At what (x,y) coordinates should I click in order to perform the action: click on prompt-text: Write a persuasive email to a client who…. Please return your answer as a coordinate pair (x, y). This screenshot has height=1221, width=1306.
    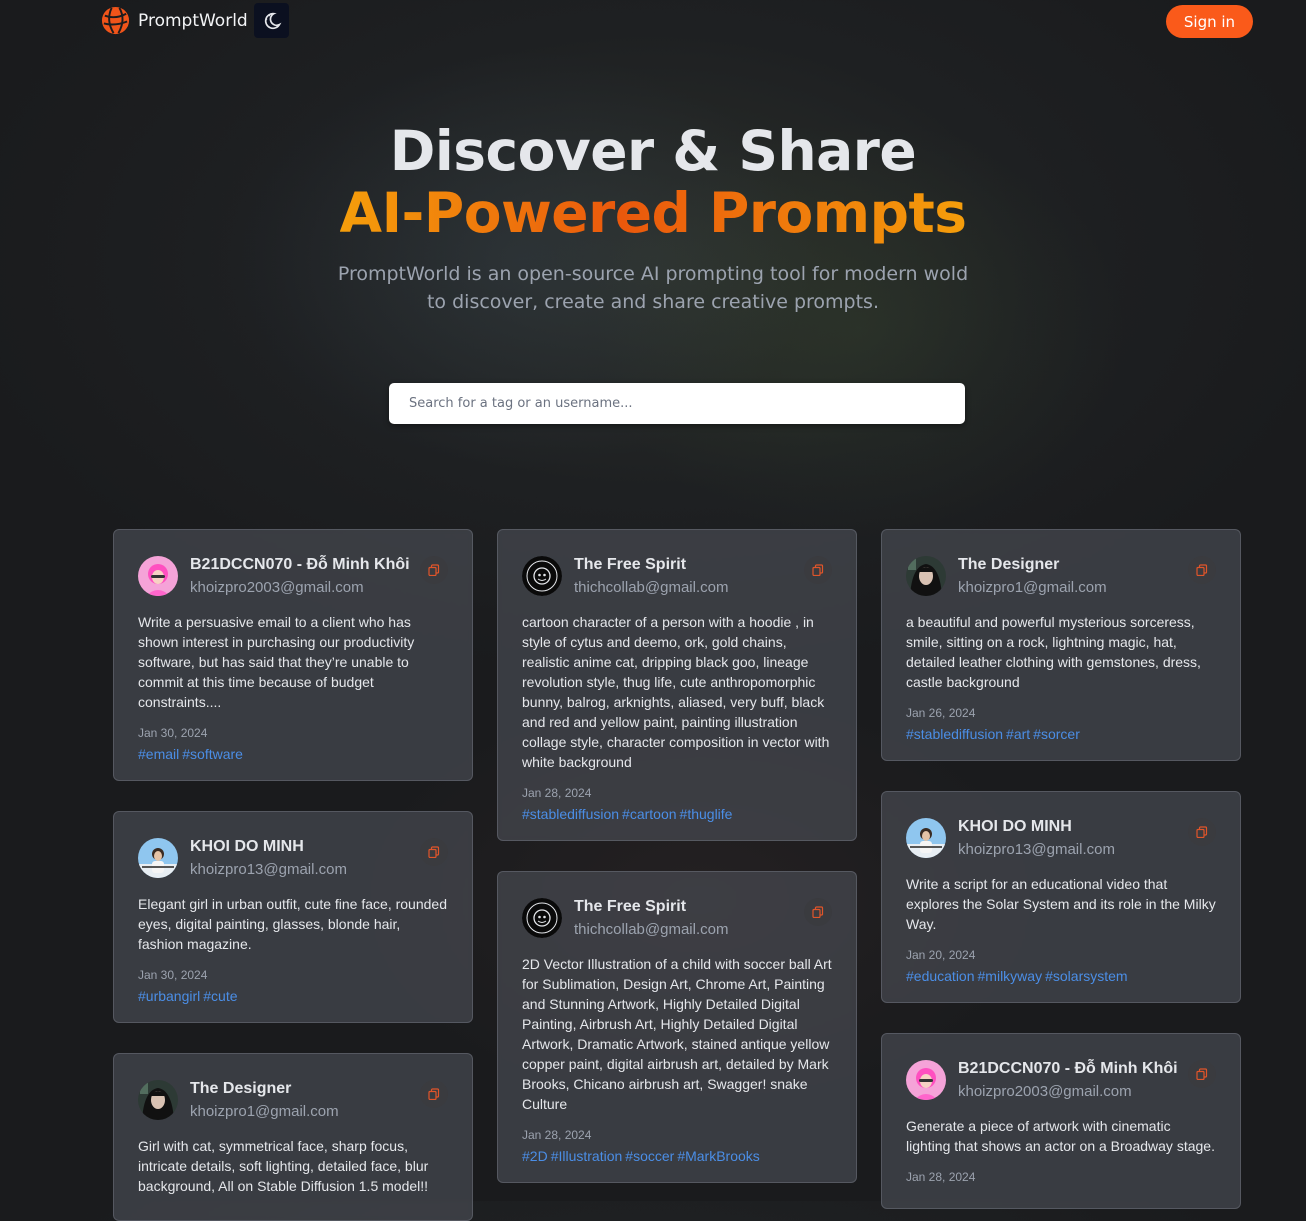
    Looking at the image, I should click on (276, 662).